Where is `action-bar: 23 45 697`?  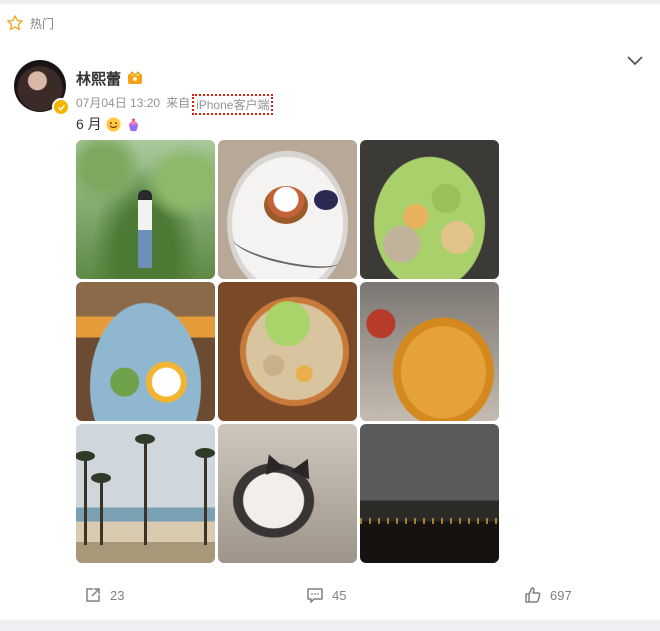 action-bar: 23 45 697 is located at coordinates (330, 598).